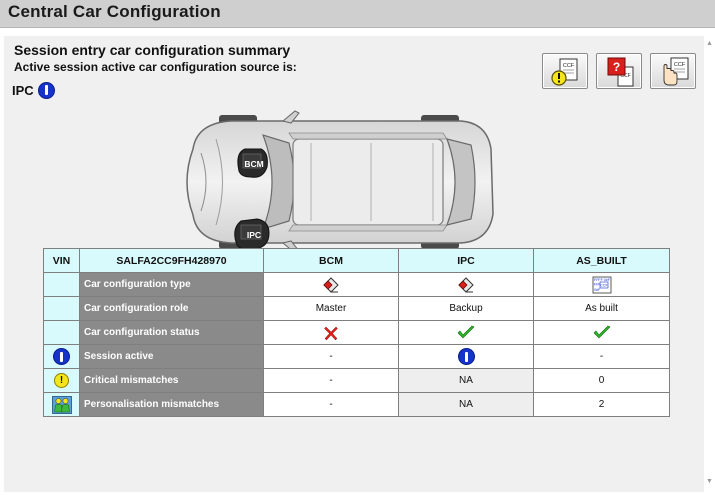 This screenshot has height=500, width=715. I want to click on warning-icon: !, so click(61, 380).